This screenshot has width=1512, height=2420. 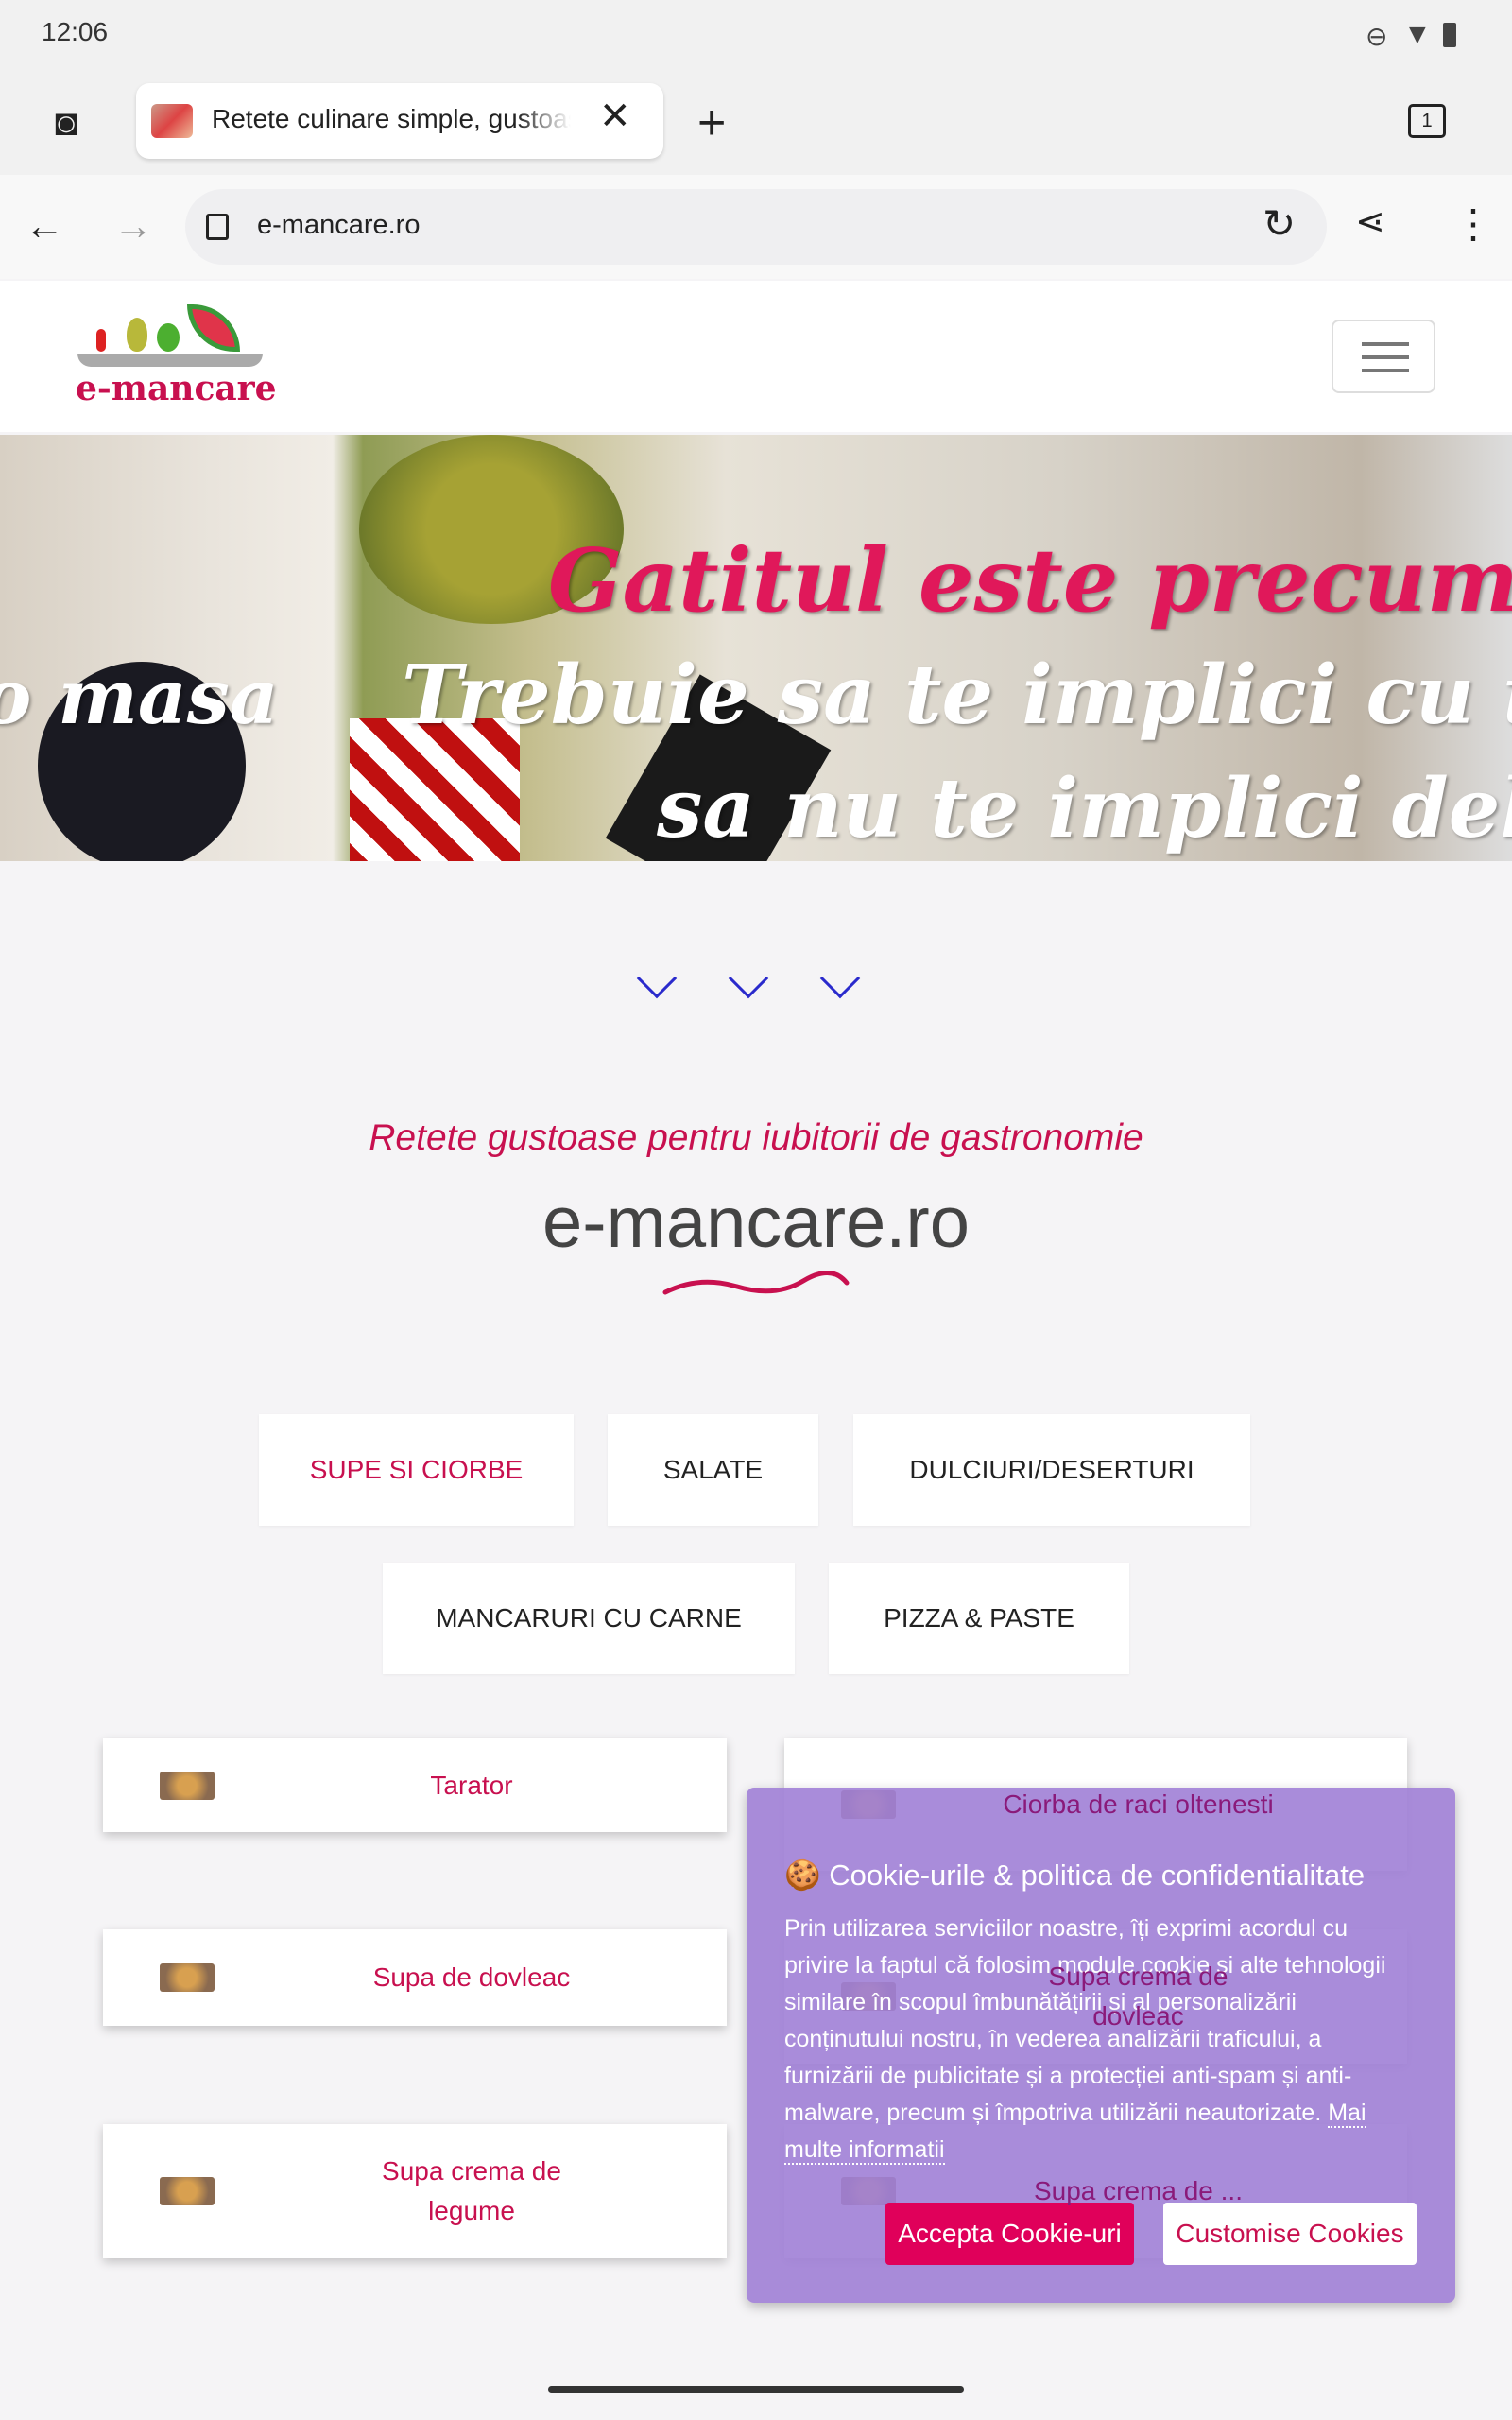 I want to click on category-salate: SALATE, so click(x=713, y=1470).